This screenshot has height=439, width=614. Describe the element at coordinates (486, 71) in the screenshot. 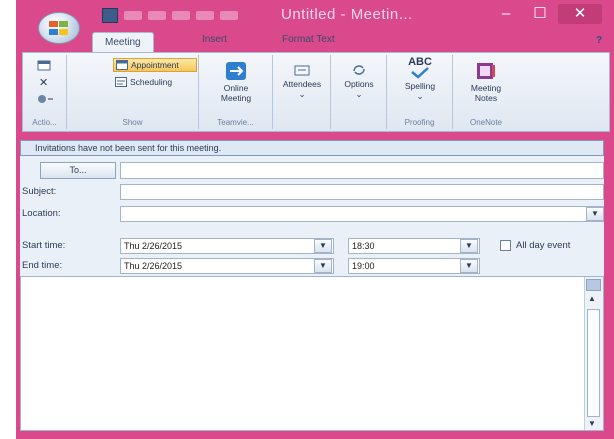

I see `onenote-icon` at that location.